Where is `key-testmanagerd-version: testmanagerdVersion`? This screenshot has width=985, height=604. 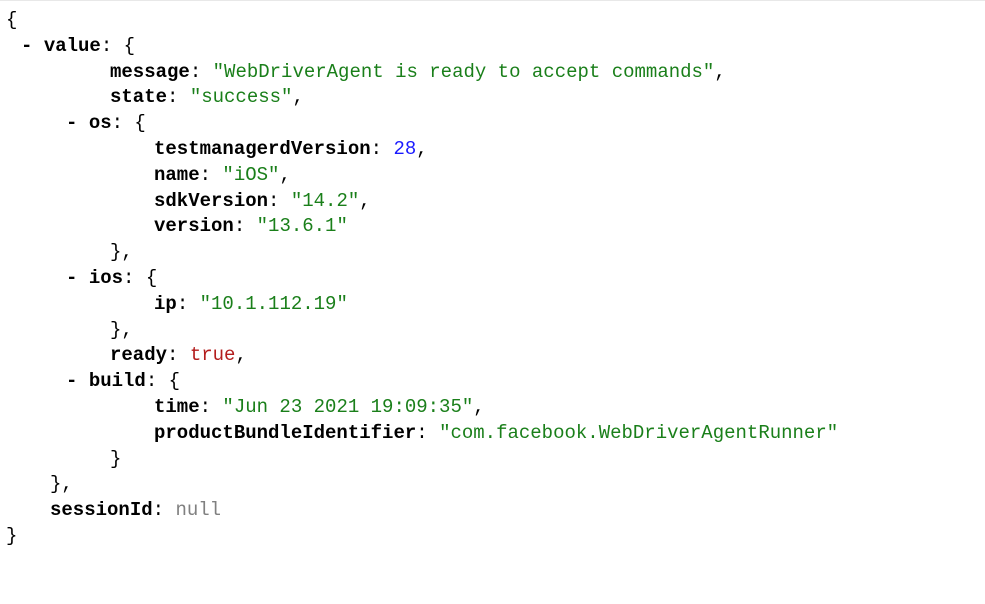
key-testmanagerd-version: testmanagerdVersion is located at coordinates (262, 148).